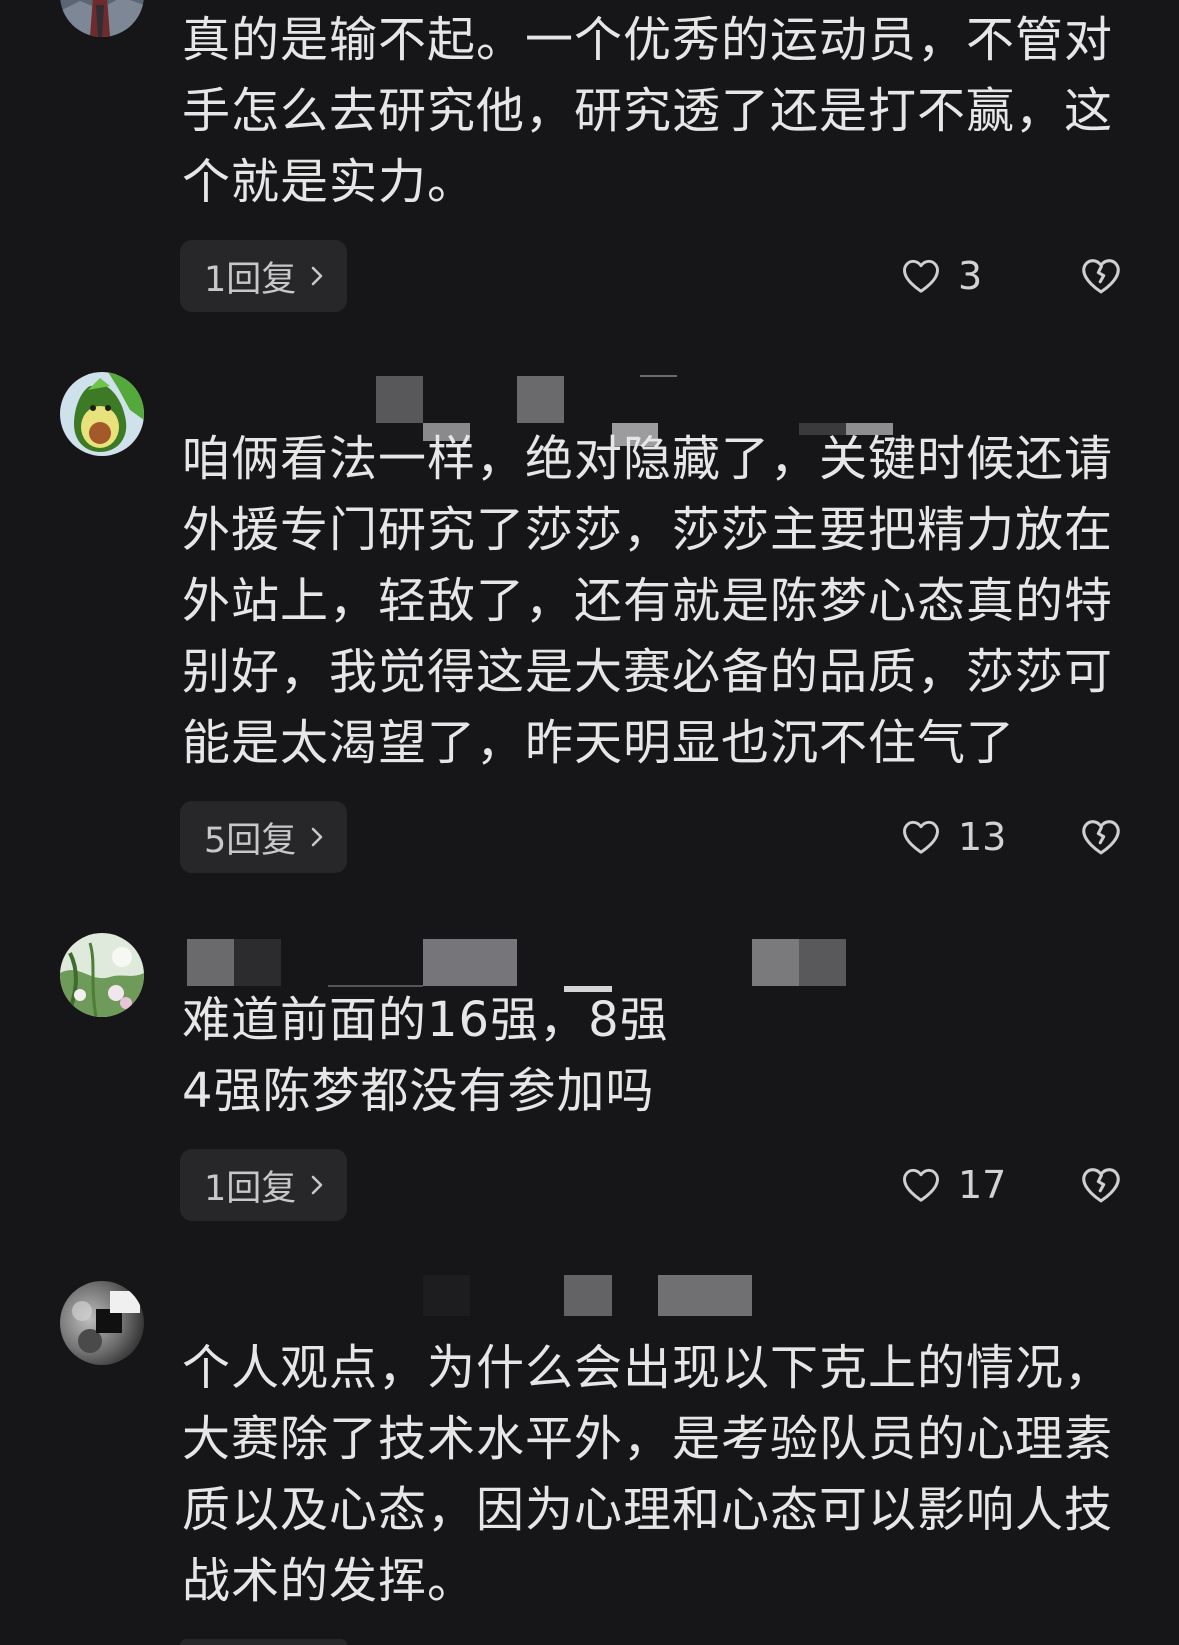 Image resolution: width=1179 pixels, height=1645 pixels. Describe the element at coordinates (952, 1185) in the screenshot. I see `like-button: 17` at that location.